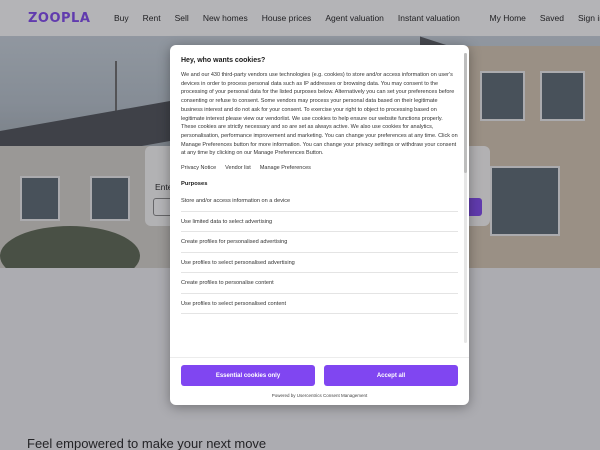 The height and width of the screenshot is (450, 600). Describe the element at coordinates (248, 375) in the screenshot. I see `essential-cookies-button: Essential cookies only` at that location.